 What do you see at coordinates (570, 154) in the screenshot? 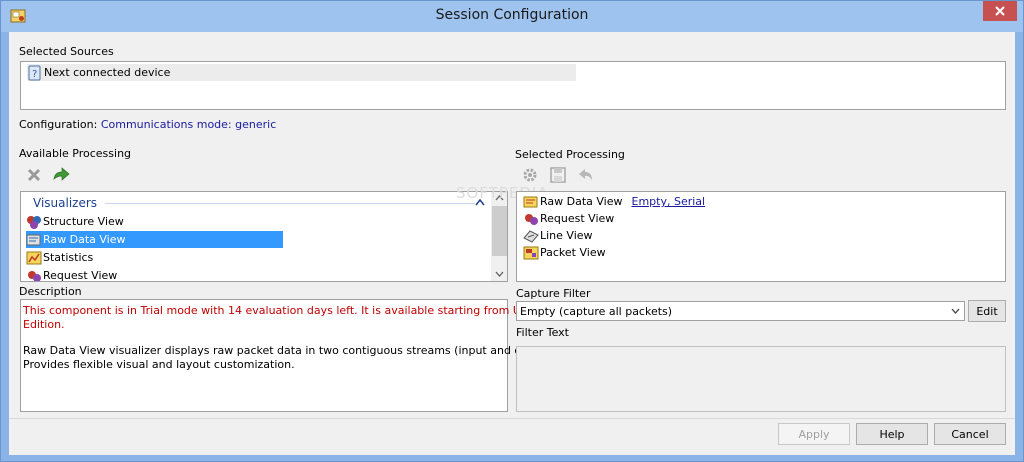
I see `selected-processing-label: Selected Processing` at bounding box center [570, 154].